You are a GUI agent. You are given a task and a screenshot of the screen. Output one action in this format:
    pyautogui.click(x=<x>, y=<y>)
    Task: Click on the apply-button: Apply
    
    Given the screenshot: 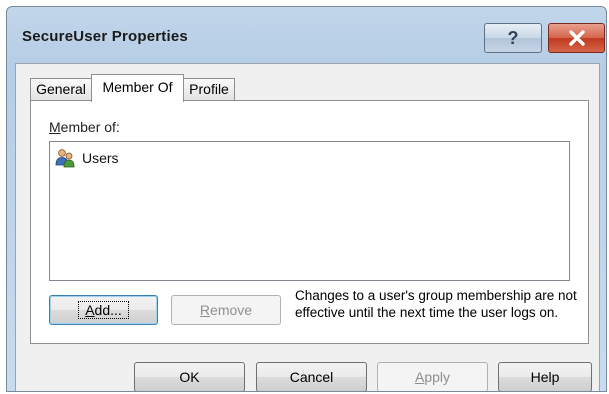 What is the action you would take?
    pyautogui.click(x=432, y=376)
    